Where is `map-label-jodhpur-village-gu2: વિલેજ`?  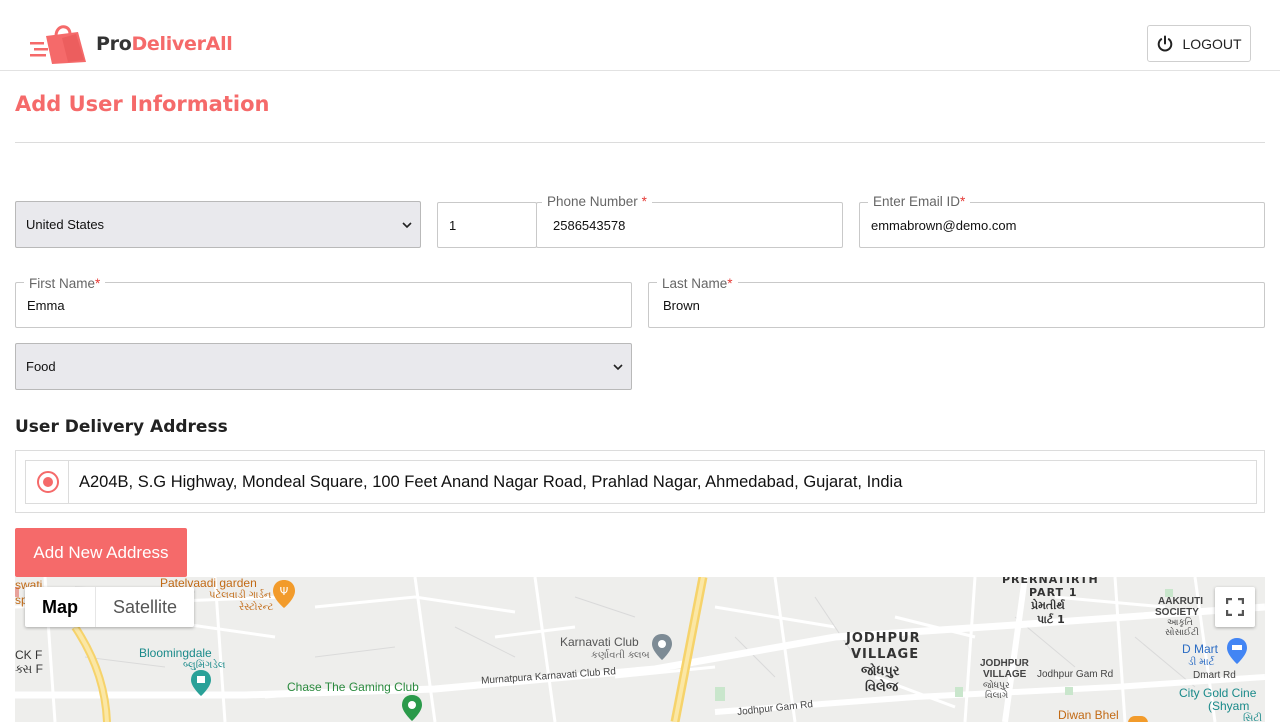 map-label-jodhpur-village-gu2: વિલેજ is located at coordinates (882, 687).